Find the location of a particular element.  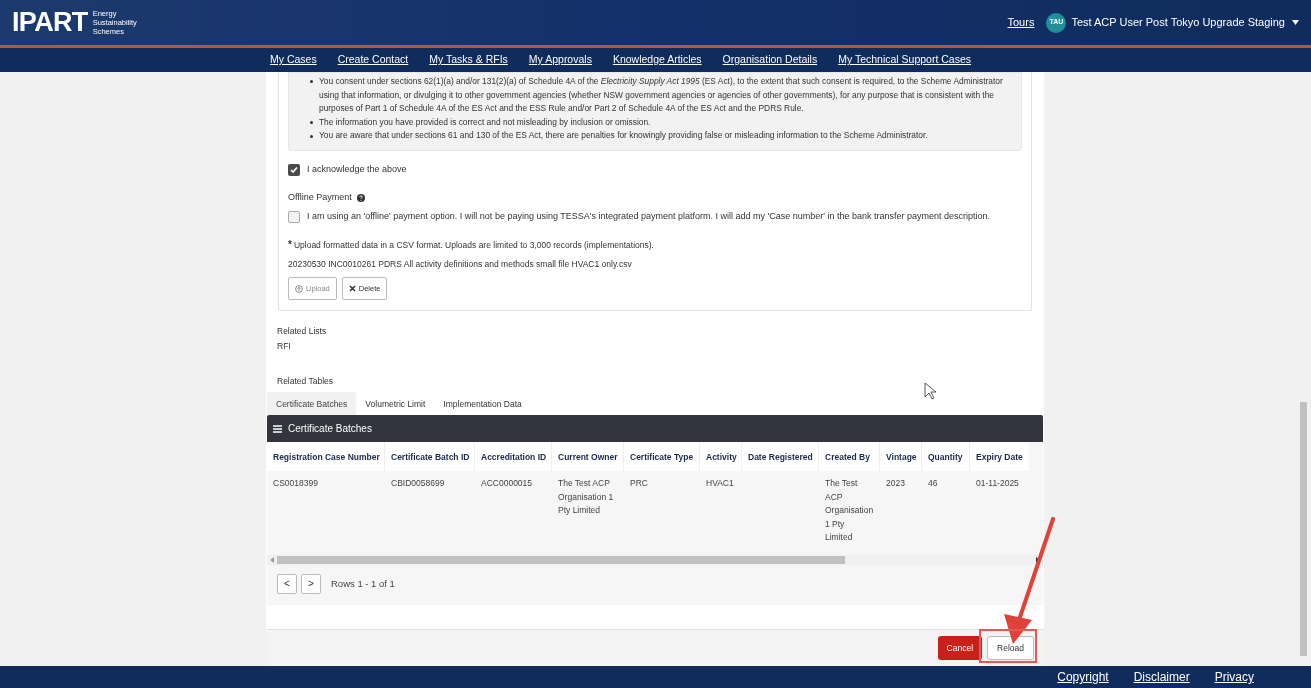

related-list-link: RFI is located at coordinates (655, 346).